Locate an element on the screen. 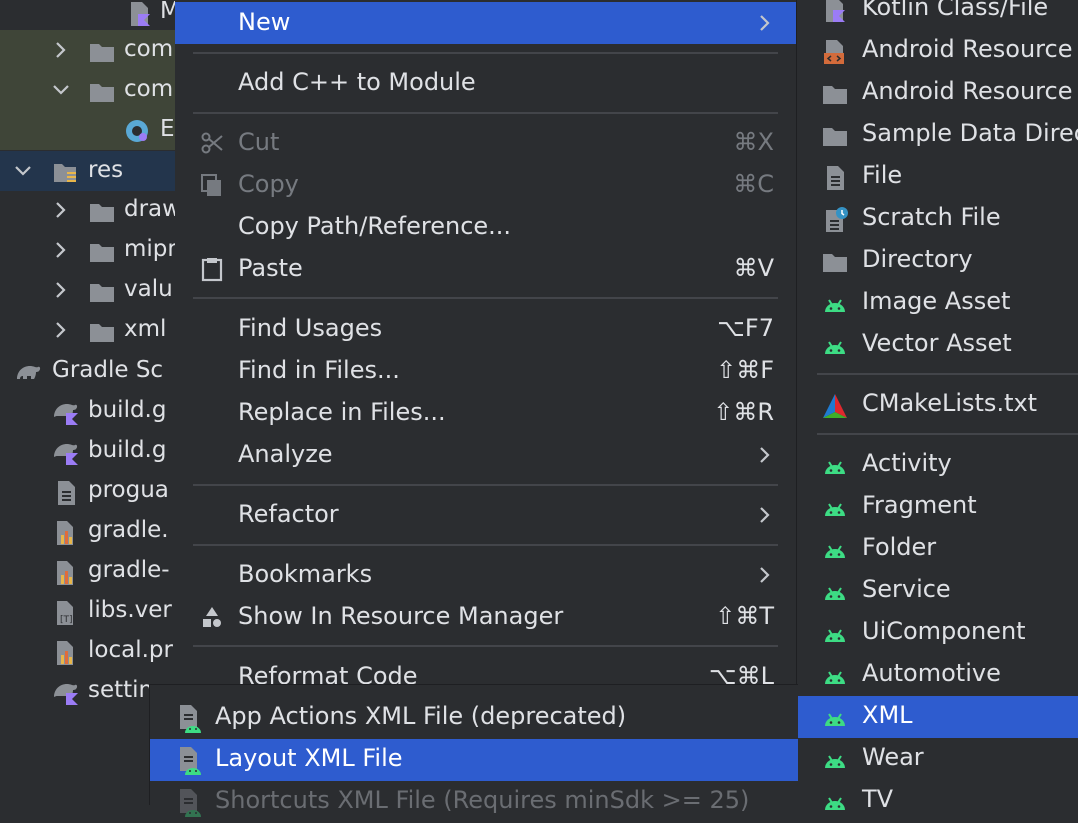 This screenshot has width=1078, height=823. tree-row: draw is located at coordinates (90, 210).